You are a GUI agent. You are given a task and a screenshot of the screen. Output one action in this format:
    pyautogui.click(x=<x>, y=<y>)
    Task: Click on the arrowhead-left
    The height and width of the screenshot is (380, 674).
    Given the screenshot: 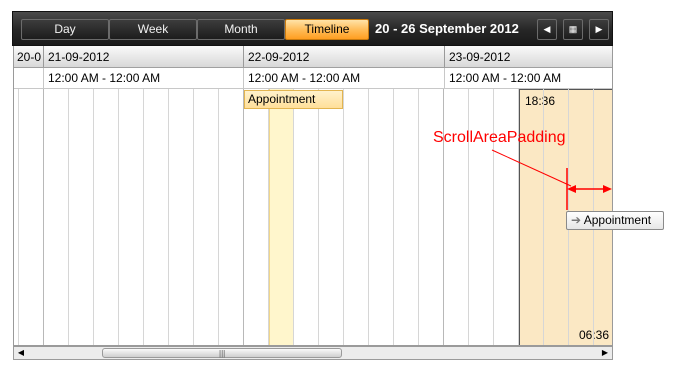 What is the action you would take?
    pyautogui.click(x=571, y=189)
    